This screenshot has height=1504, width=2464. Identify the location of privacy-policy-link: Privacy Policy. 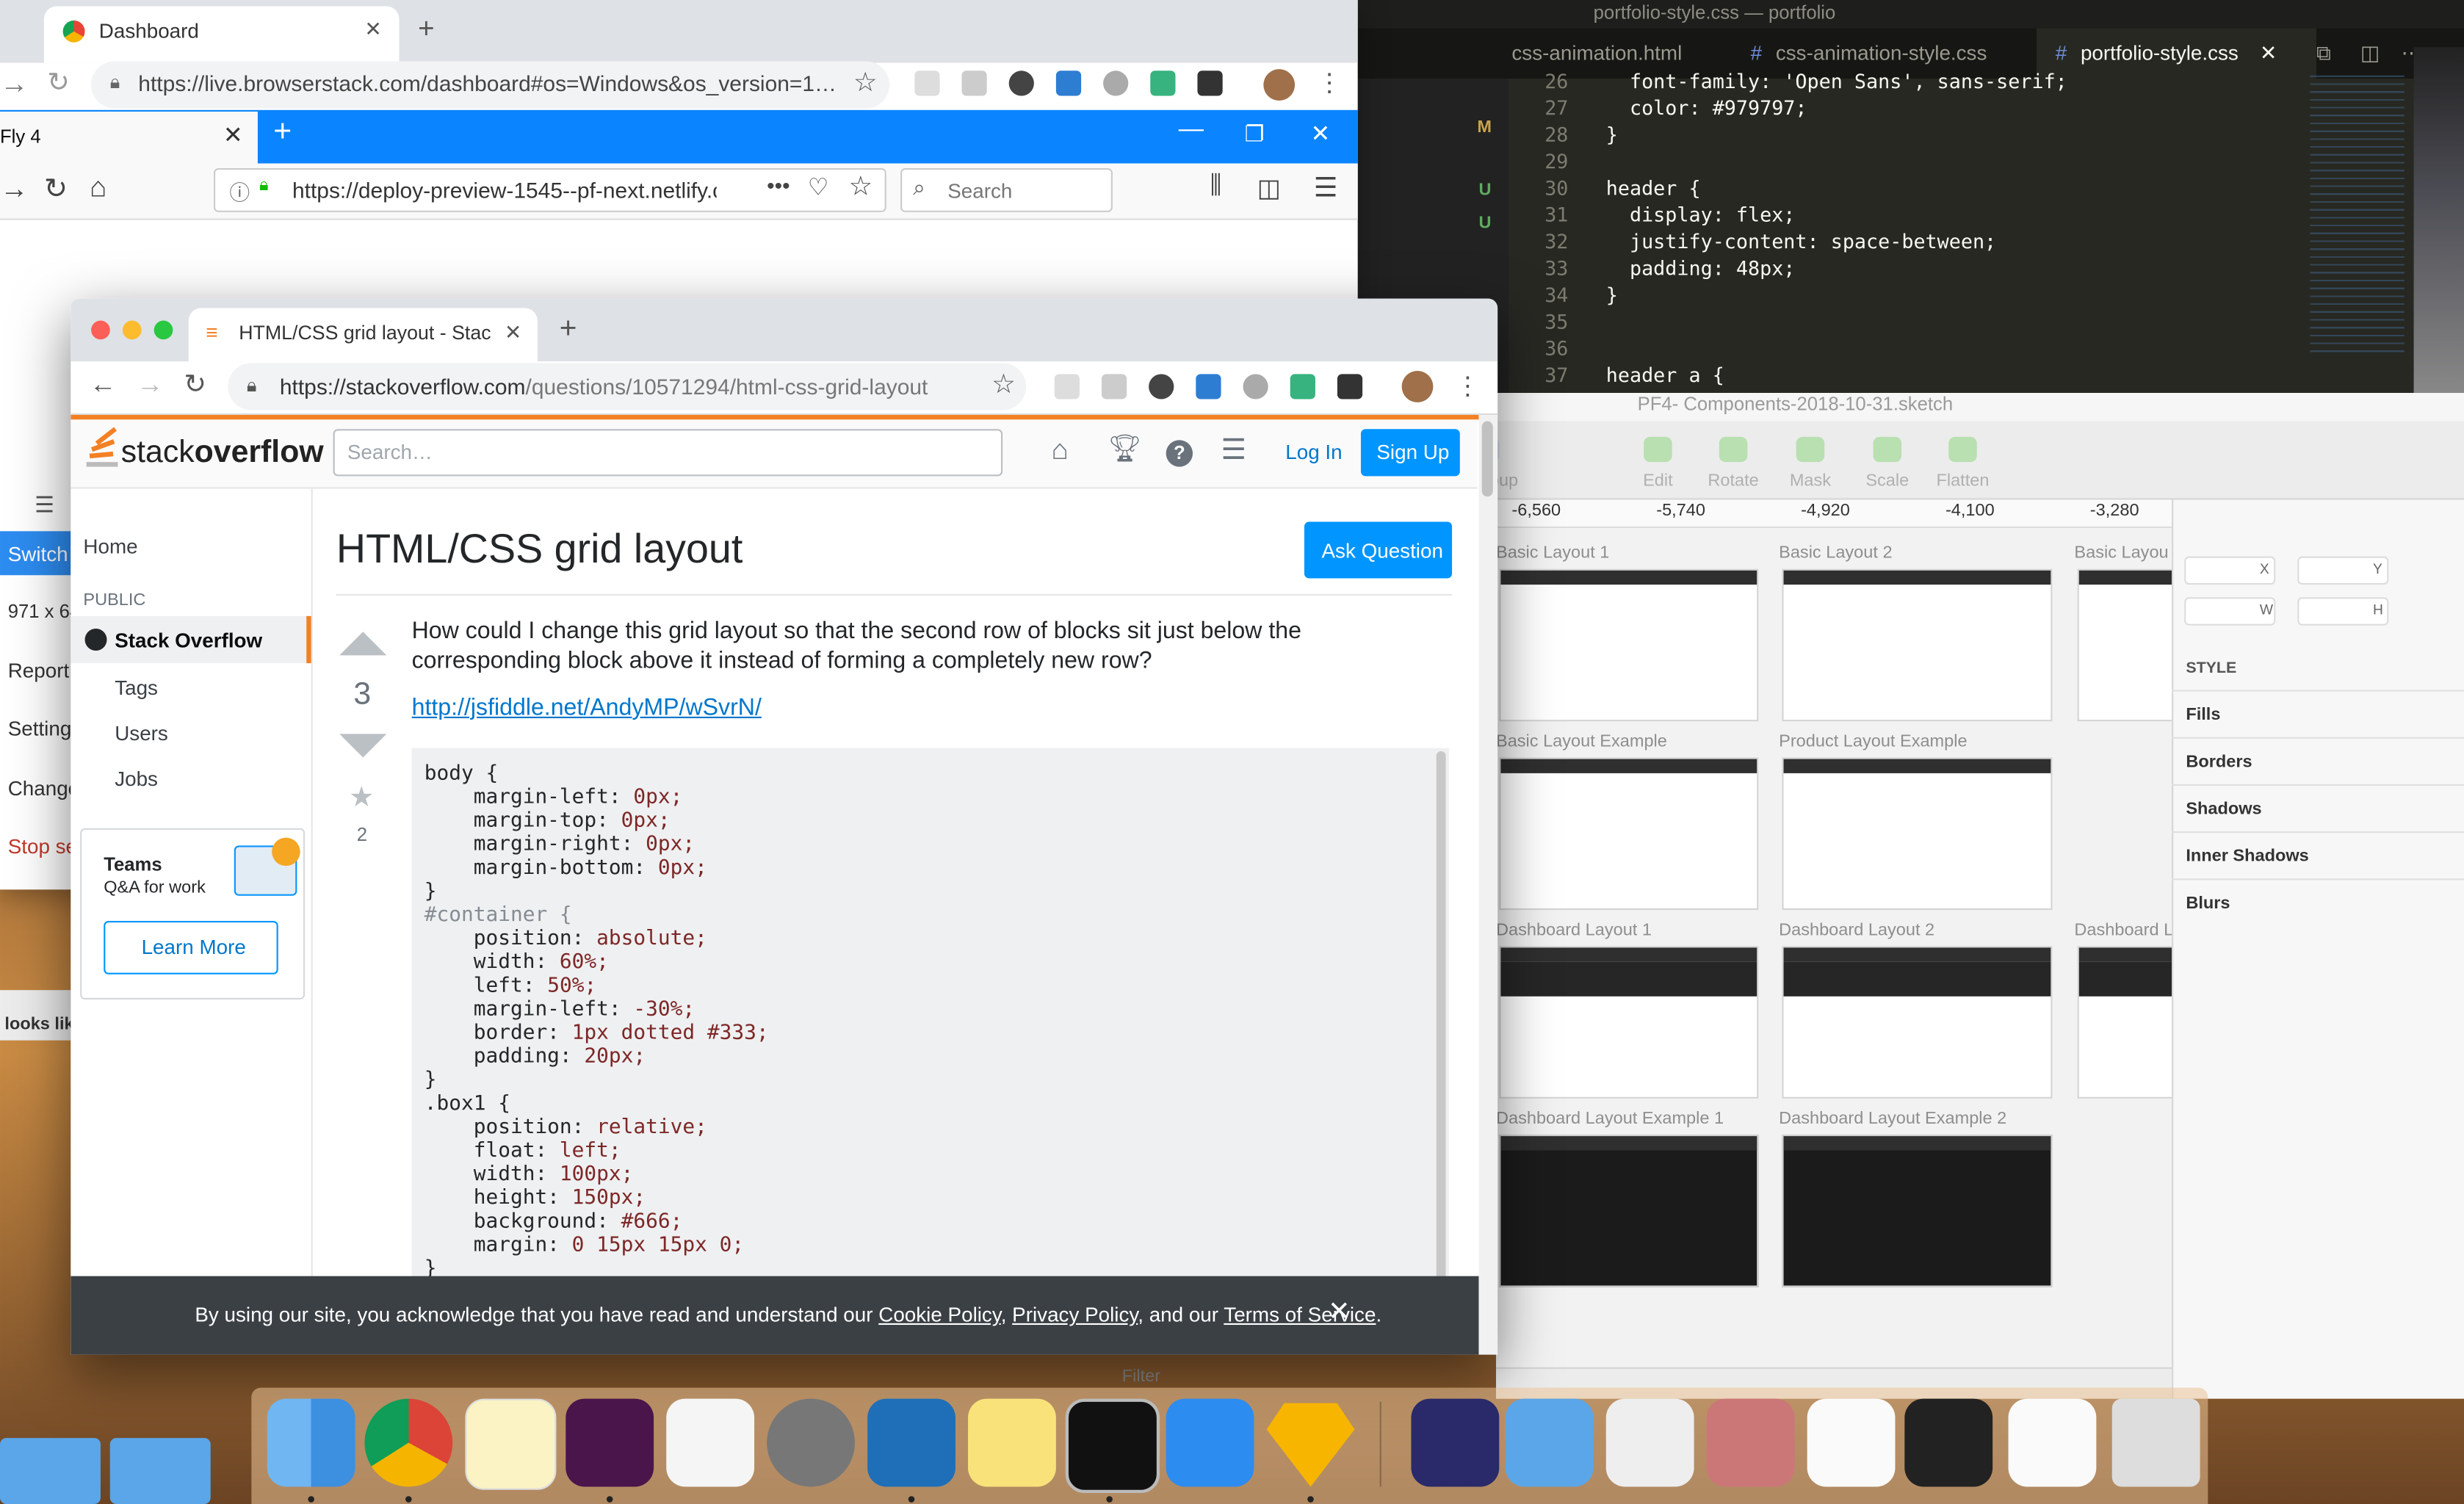
(1075, 1314).